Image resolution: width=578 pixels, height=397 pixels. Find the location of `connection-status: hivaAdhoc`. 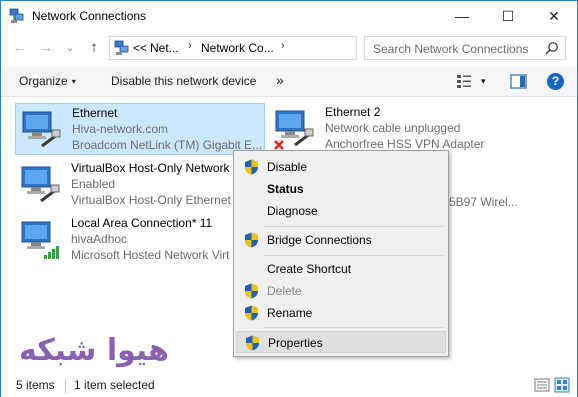

connection-status: hivaAdhoc is located at coordinates (99, 239).